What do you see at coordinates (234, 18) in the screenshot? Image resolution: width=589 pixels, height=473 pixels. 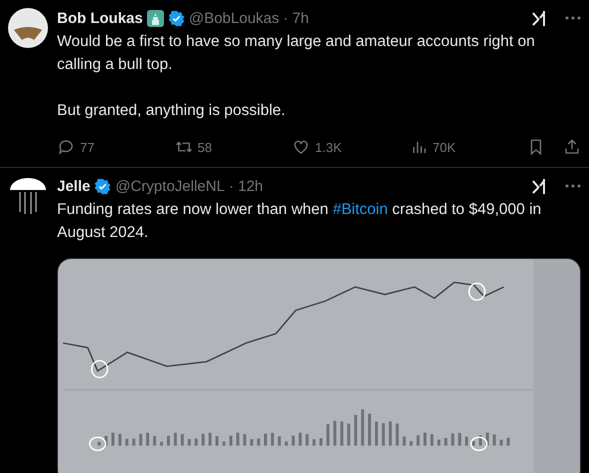 I see `author-handle: @BobLoukas` at bounding box center [234, 18].